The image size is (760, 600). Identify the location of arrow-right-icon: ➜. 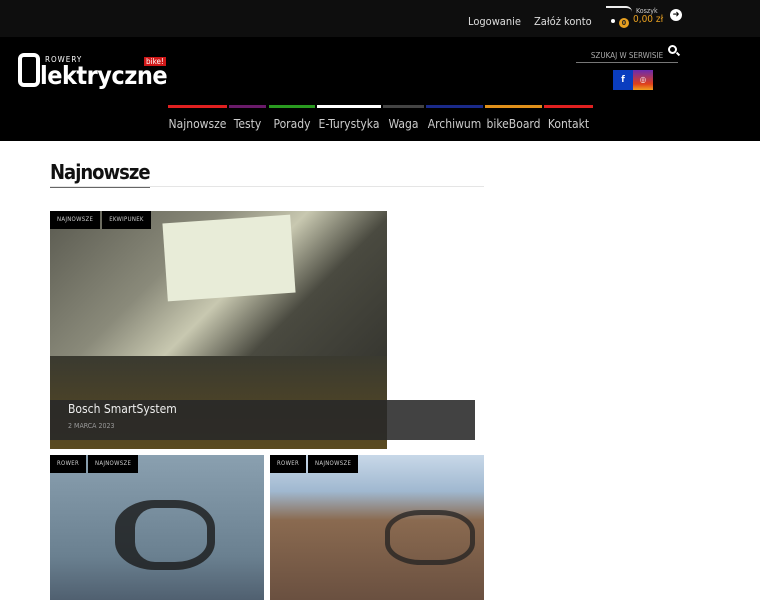
(676, 15).